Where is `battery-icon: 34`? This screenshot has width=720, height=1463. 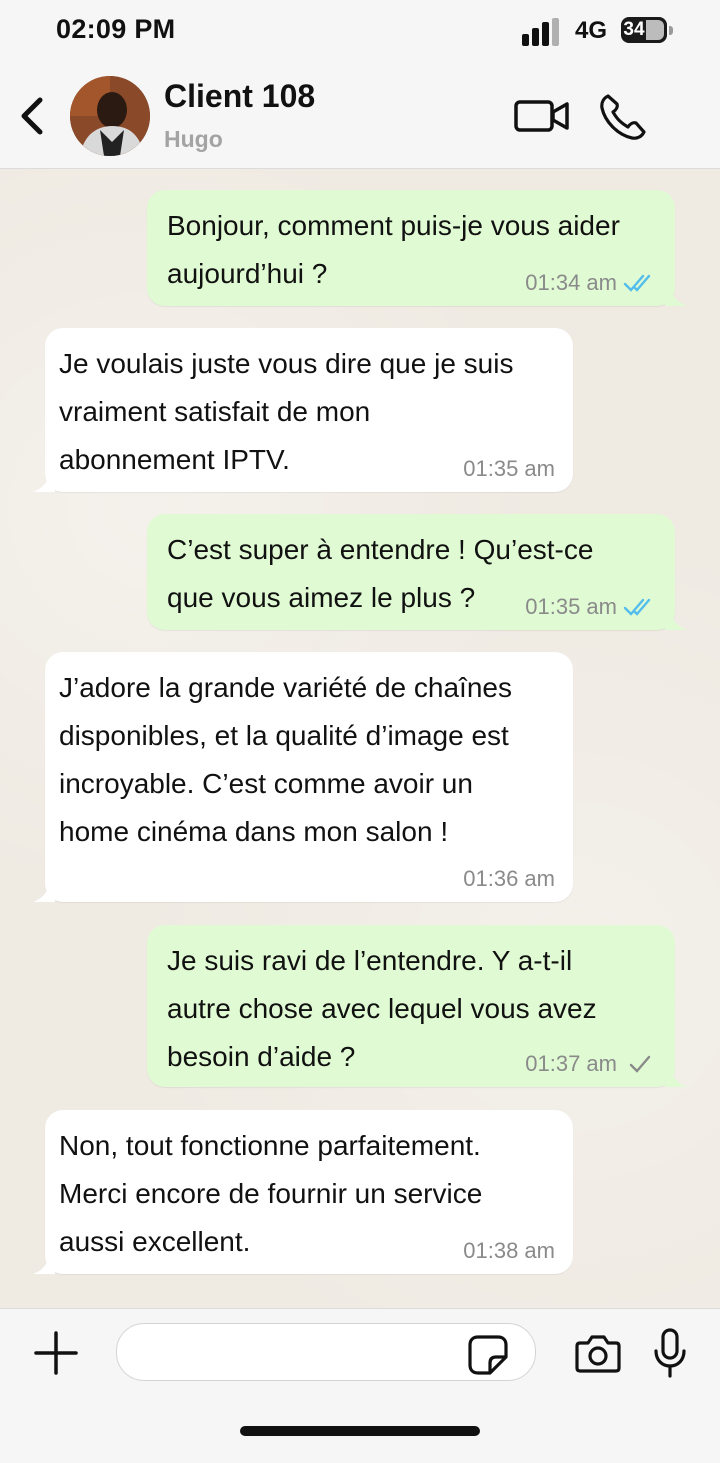
battery-icon: 34 is located at coordinates (644, 30).